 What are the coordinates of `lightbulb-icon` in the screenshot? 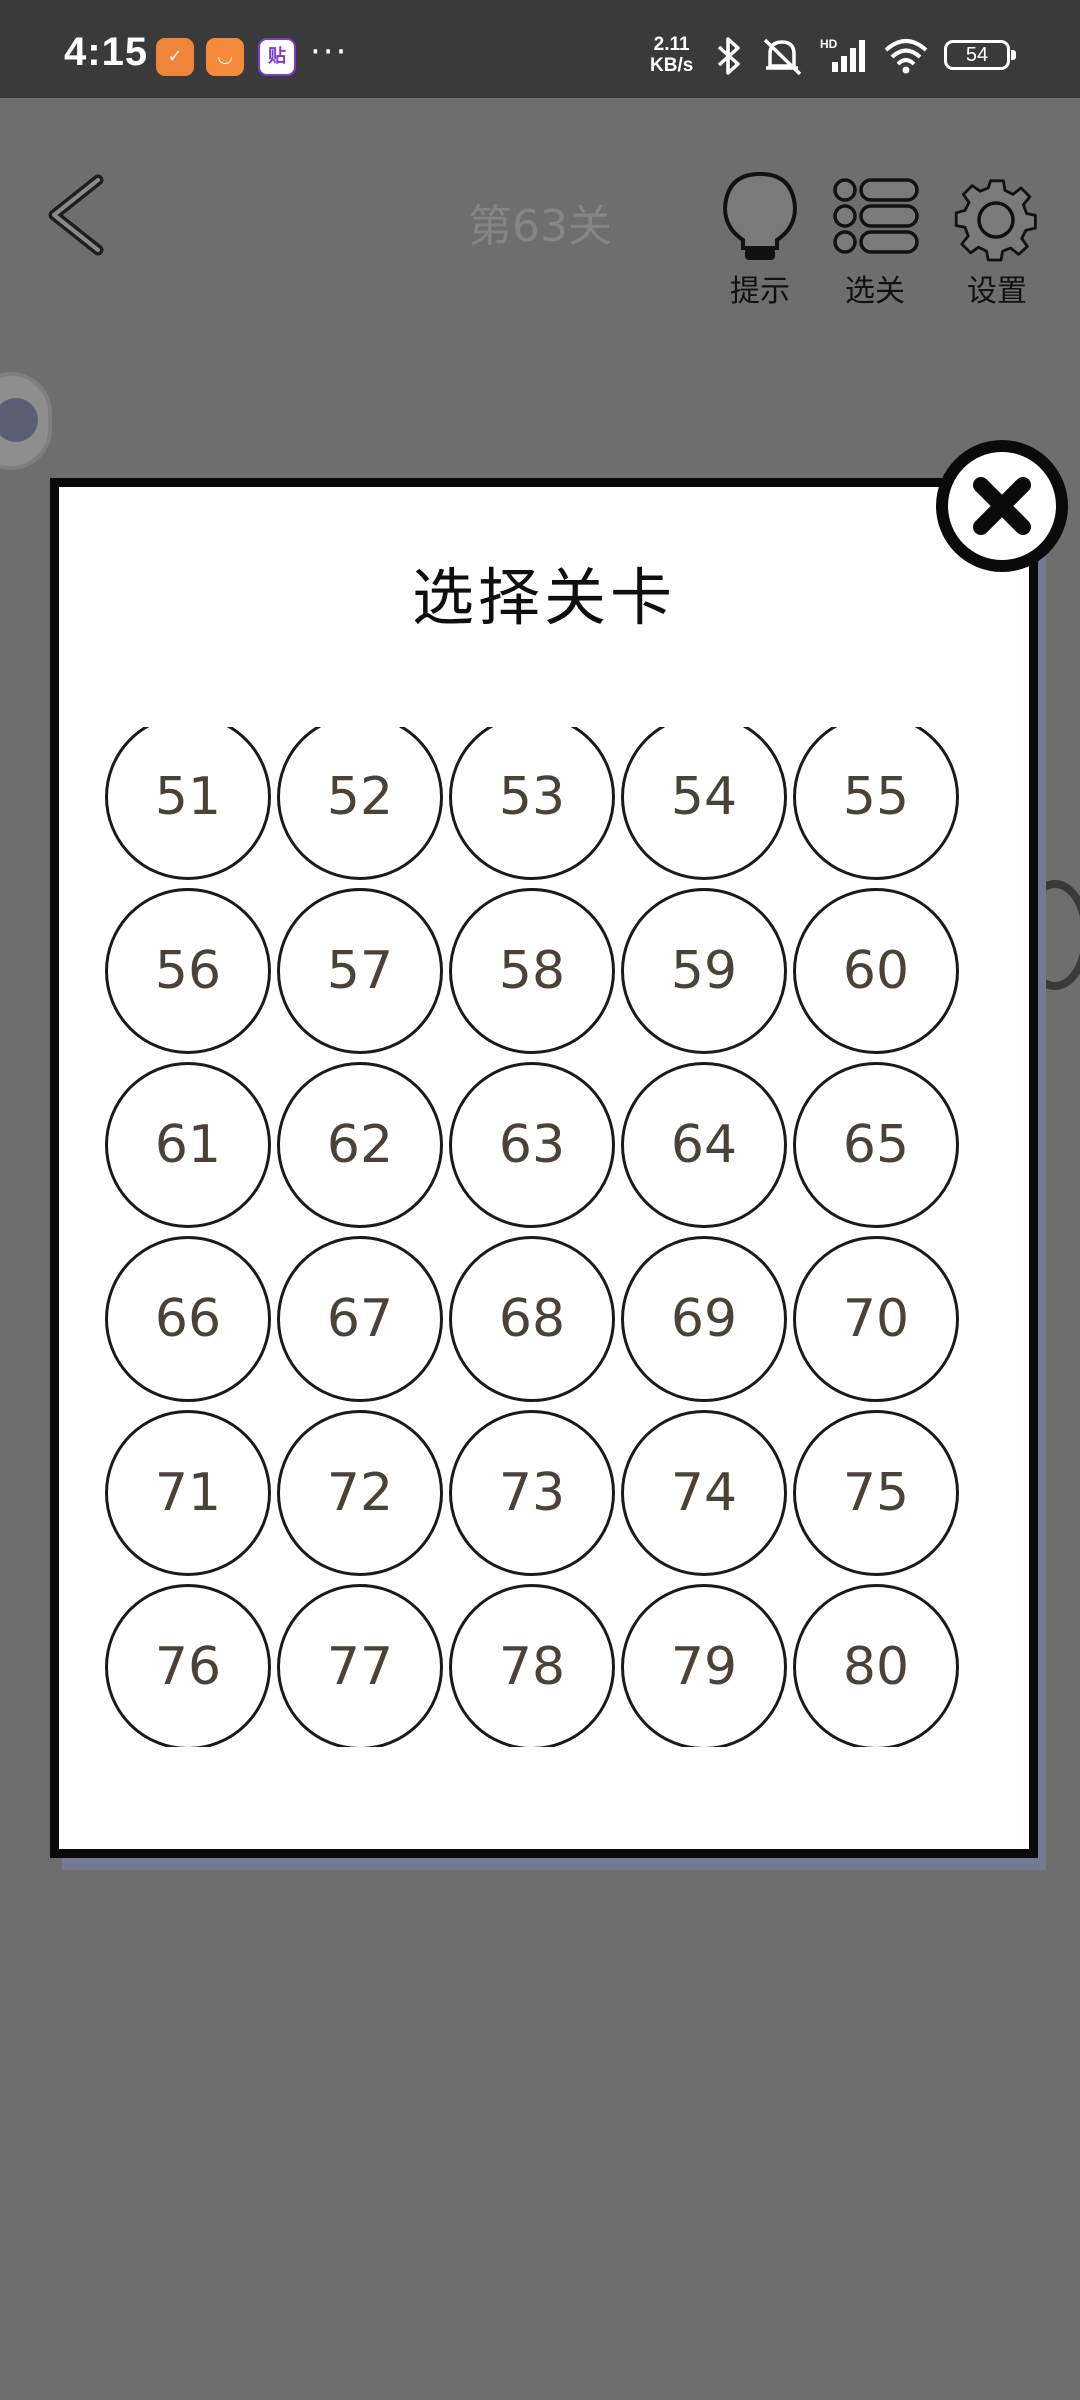 It's located at (760, 215).